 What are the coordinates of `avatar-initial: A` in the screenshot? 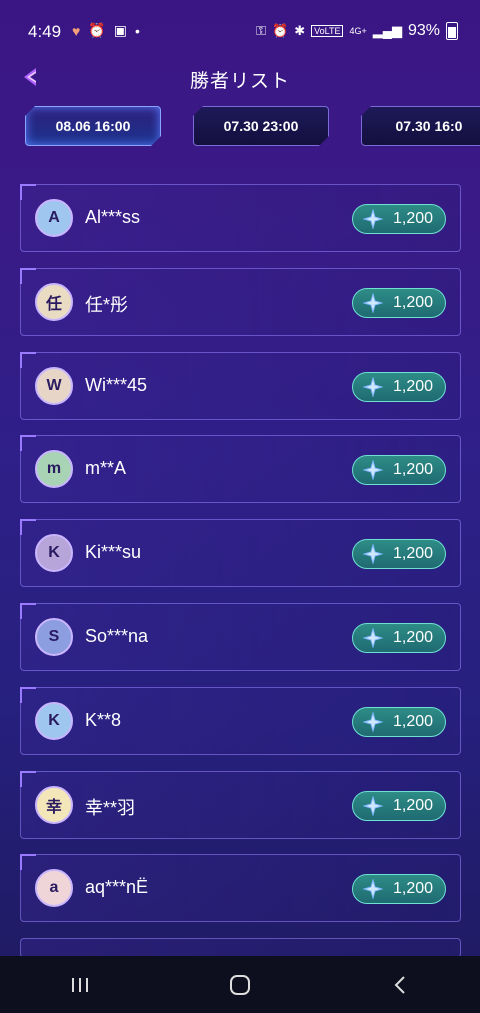 It's located at (54, 217).